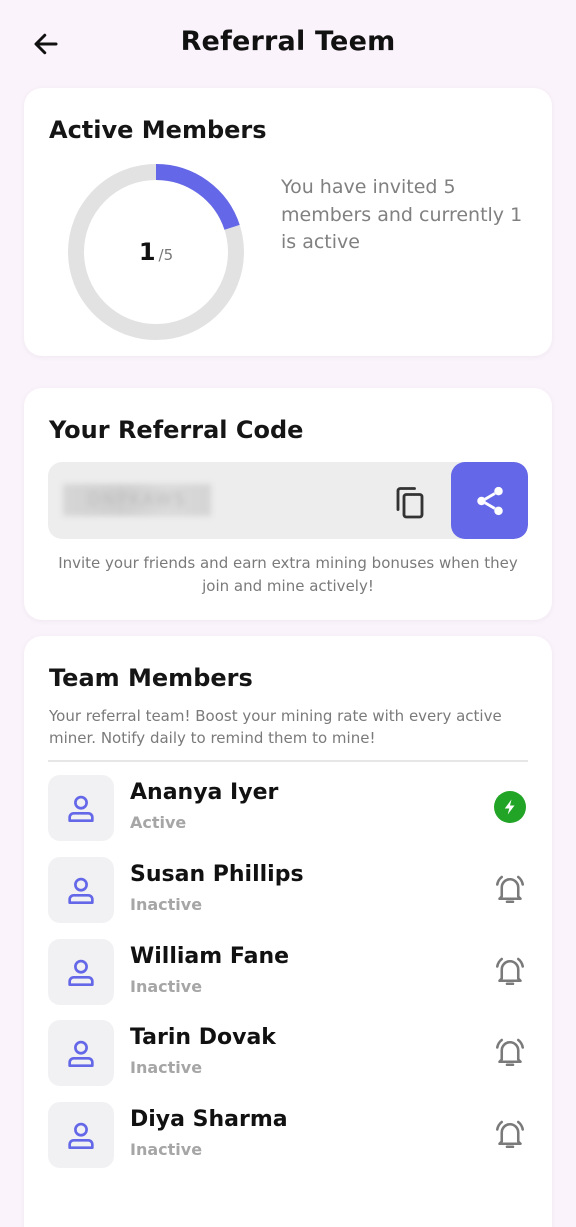 This screenshot has height=1227, width=576. Describe the element at coordinates (288, 761) in the screenshot. I see `divider` at that location.